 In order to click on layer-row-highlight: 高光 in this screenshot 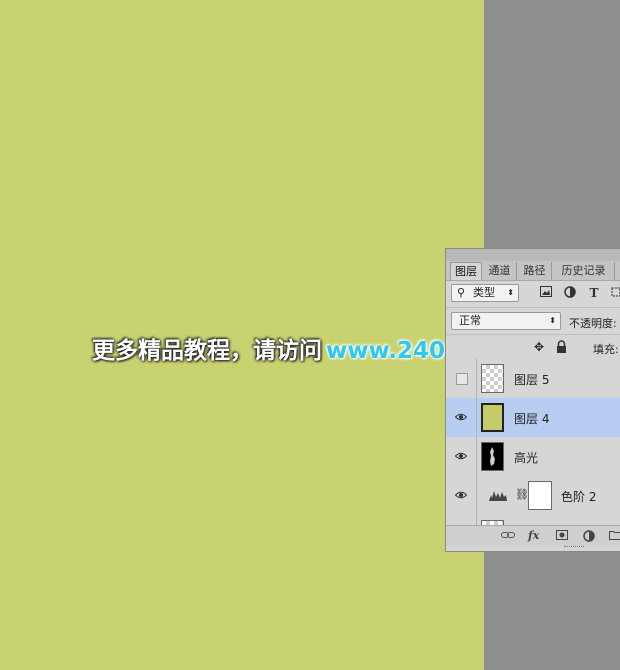, I will do `click(533, 457)`.